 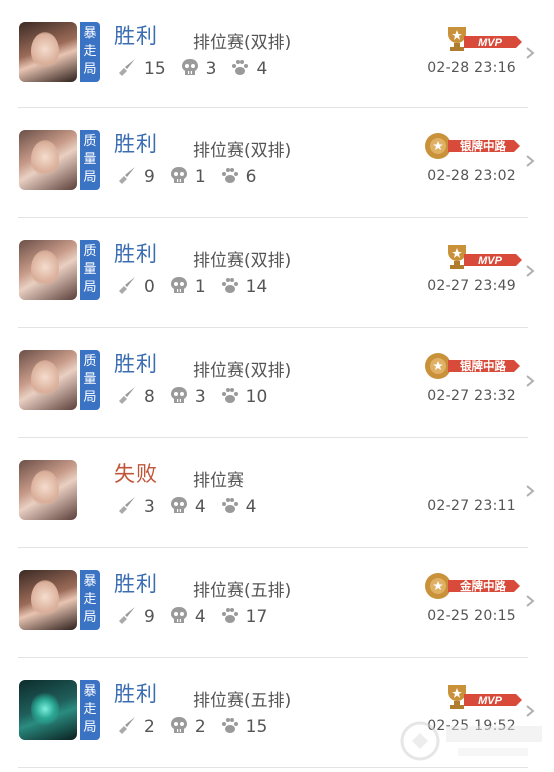 I want to click on match-row: 失败 排位赛 3 4 4 02-27 23:11, so click(x=277, y=493).